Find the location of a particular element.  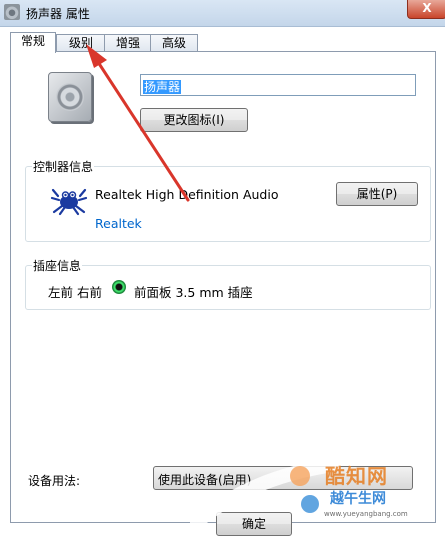

speaker-device-icon is located at coordinates (70, 97).